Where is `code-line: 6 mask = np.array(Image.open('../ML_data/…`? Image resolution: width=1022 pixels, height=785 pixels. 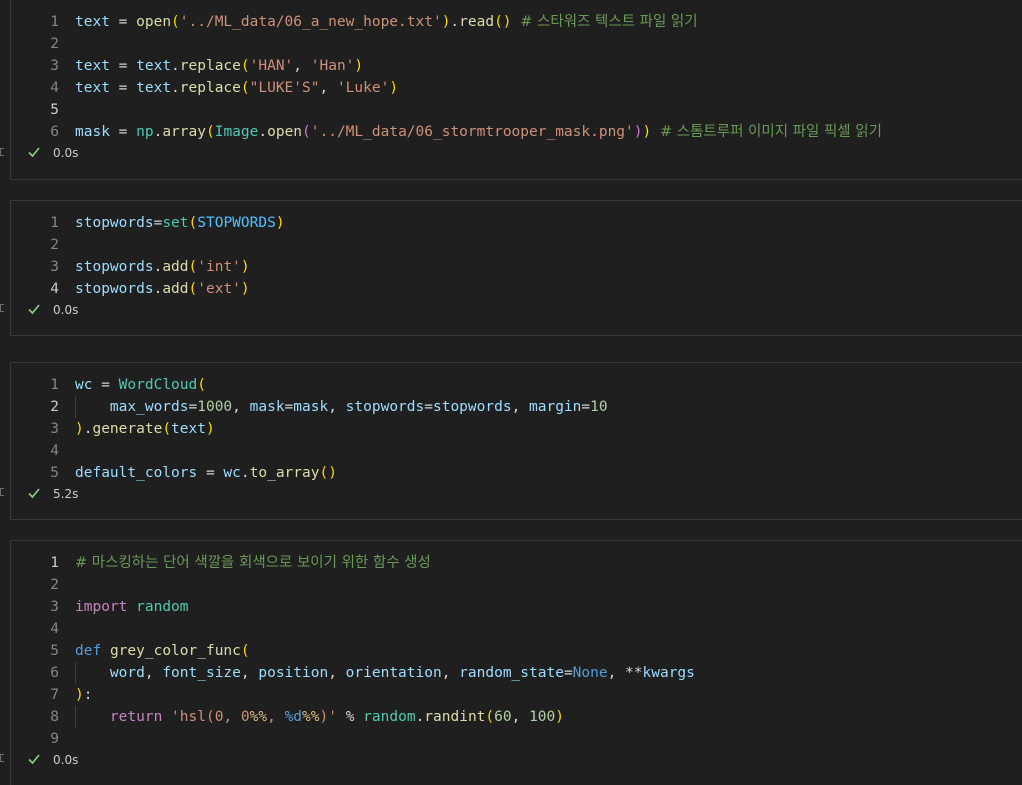 code-line: 6 mask = np.array(Image.open('../ML_data/… is located at coordinates (511, 132).